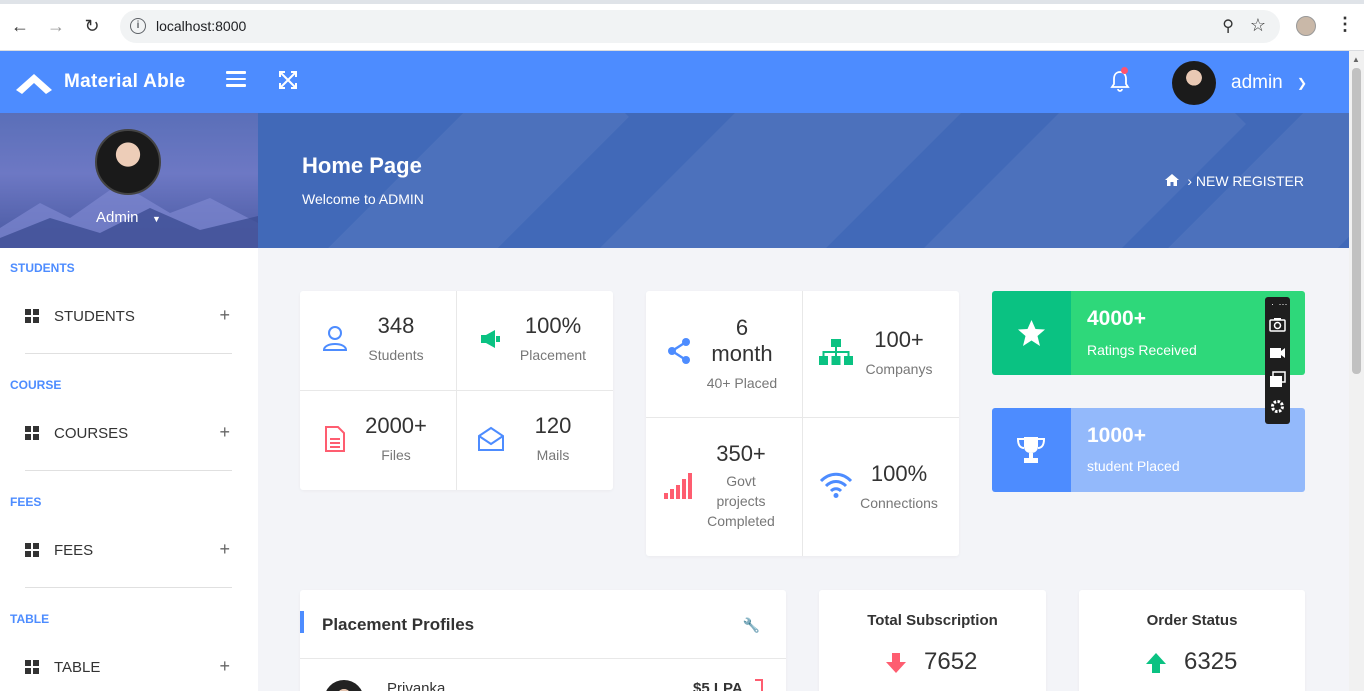  Describe the element at coordinates (700, 26) in the screenshot. I see `address-bar: i localhost:8000 ⚲ ☆` at that location.